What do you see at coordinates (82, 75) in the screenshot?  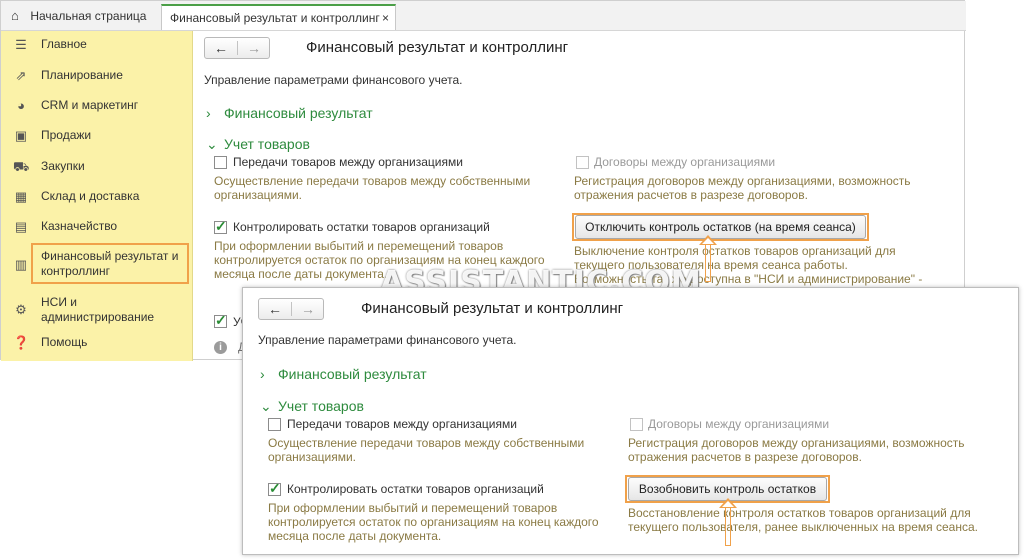 I see `sidebar-item-label: Планирование` at bounding box center [82, 75].